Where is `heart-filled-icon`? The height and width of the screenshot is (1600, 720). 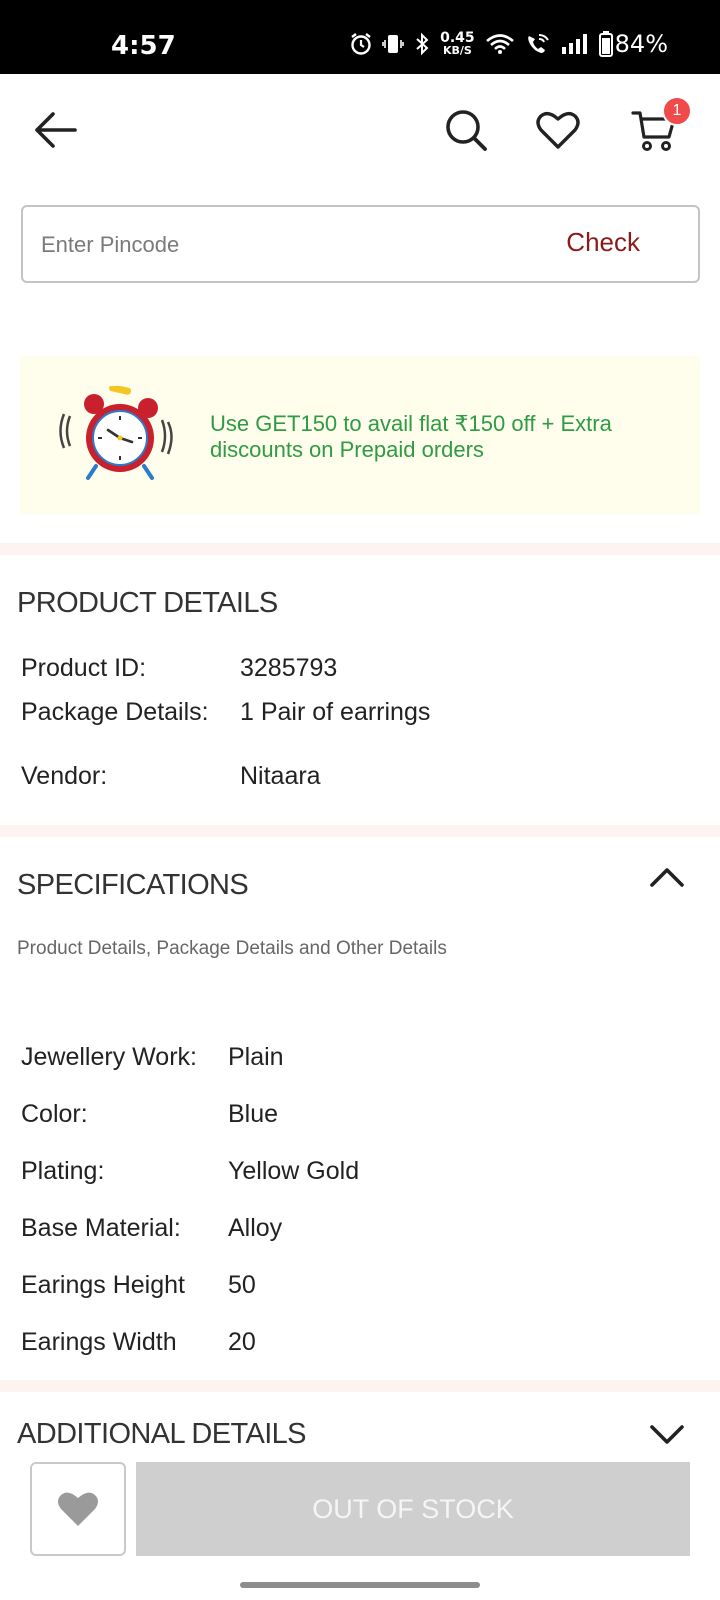 heart-filled-icon is located at coordinates (78, 1509).